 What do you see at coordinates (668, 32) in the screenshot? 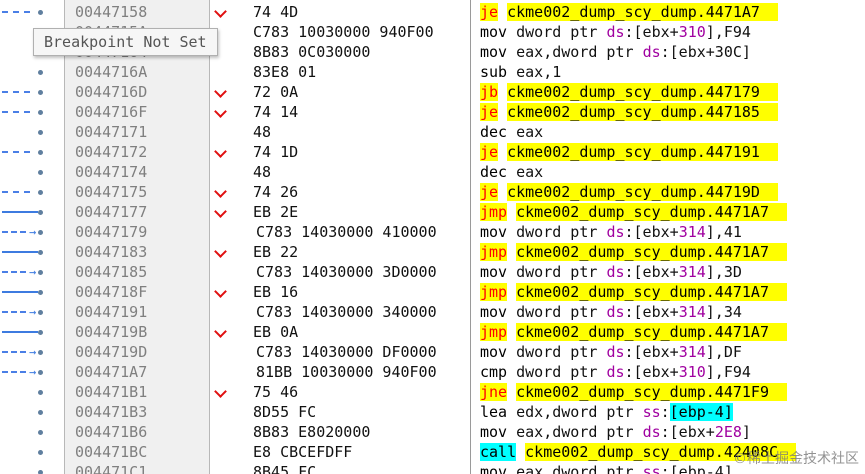
I see `instruction-row: mov dword ptr ds:[ebx+310],F94` at bounding box center [668, 32].